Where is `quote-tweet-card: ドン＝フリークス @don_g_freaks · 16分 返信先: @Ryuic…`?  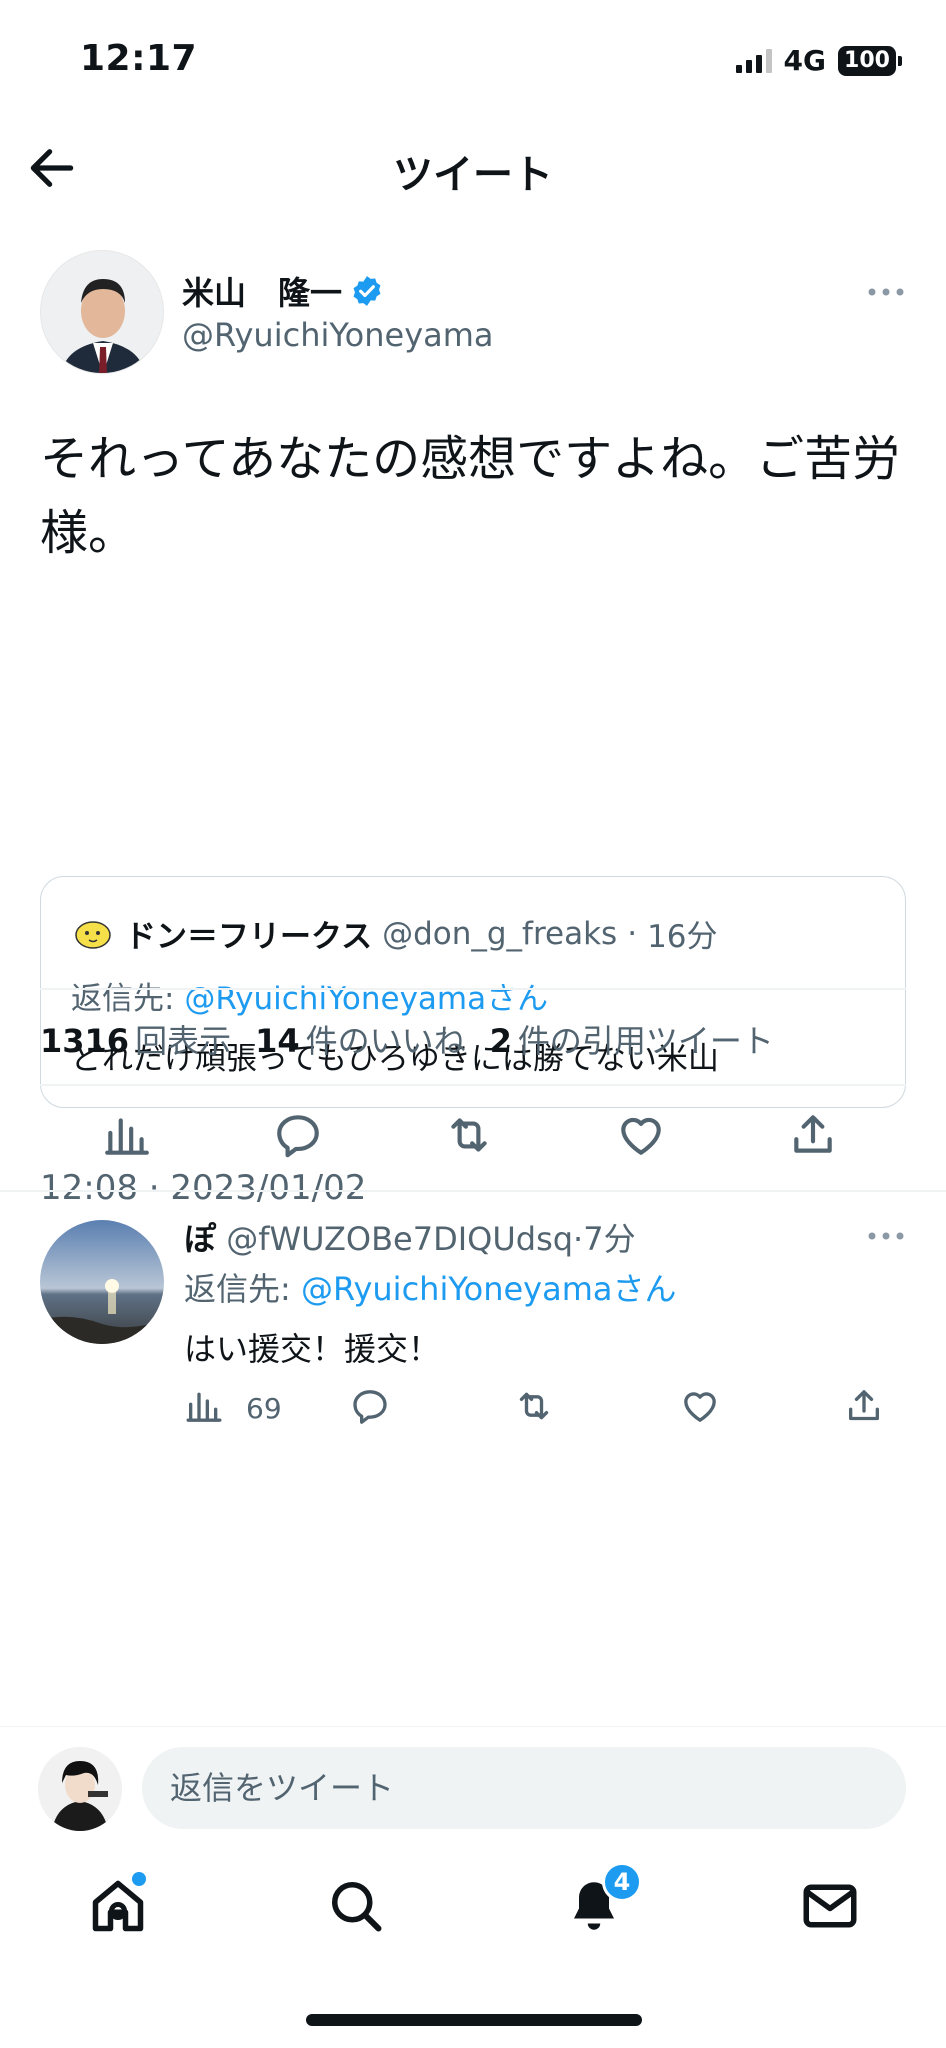
quote-tweet-card: ドン＝フリークス @don_g_freaks · 16分 返信先: @Ryuic… is located at coordinates (473, 992).